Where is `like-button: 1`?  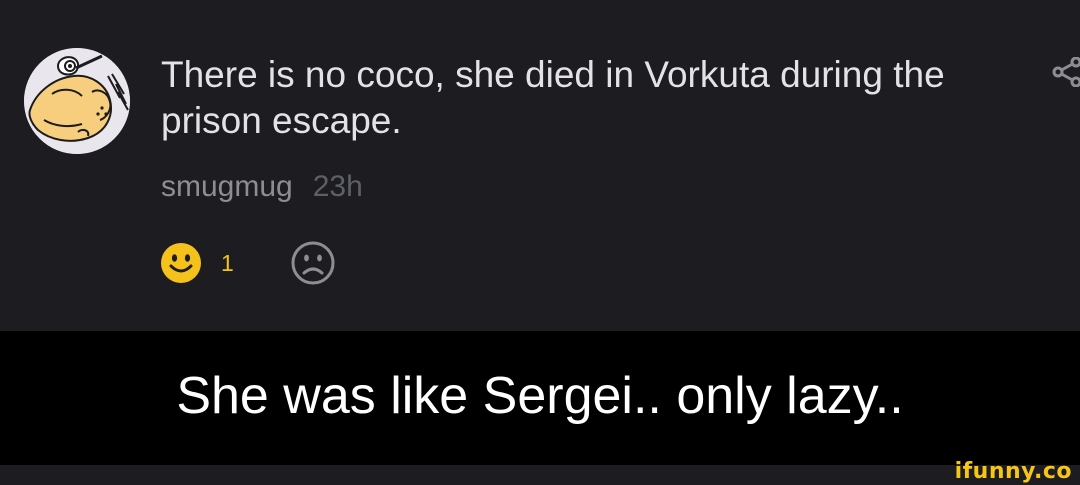 like-button: 1 is located at coordinates (196, 263).